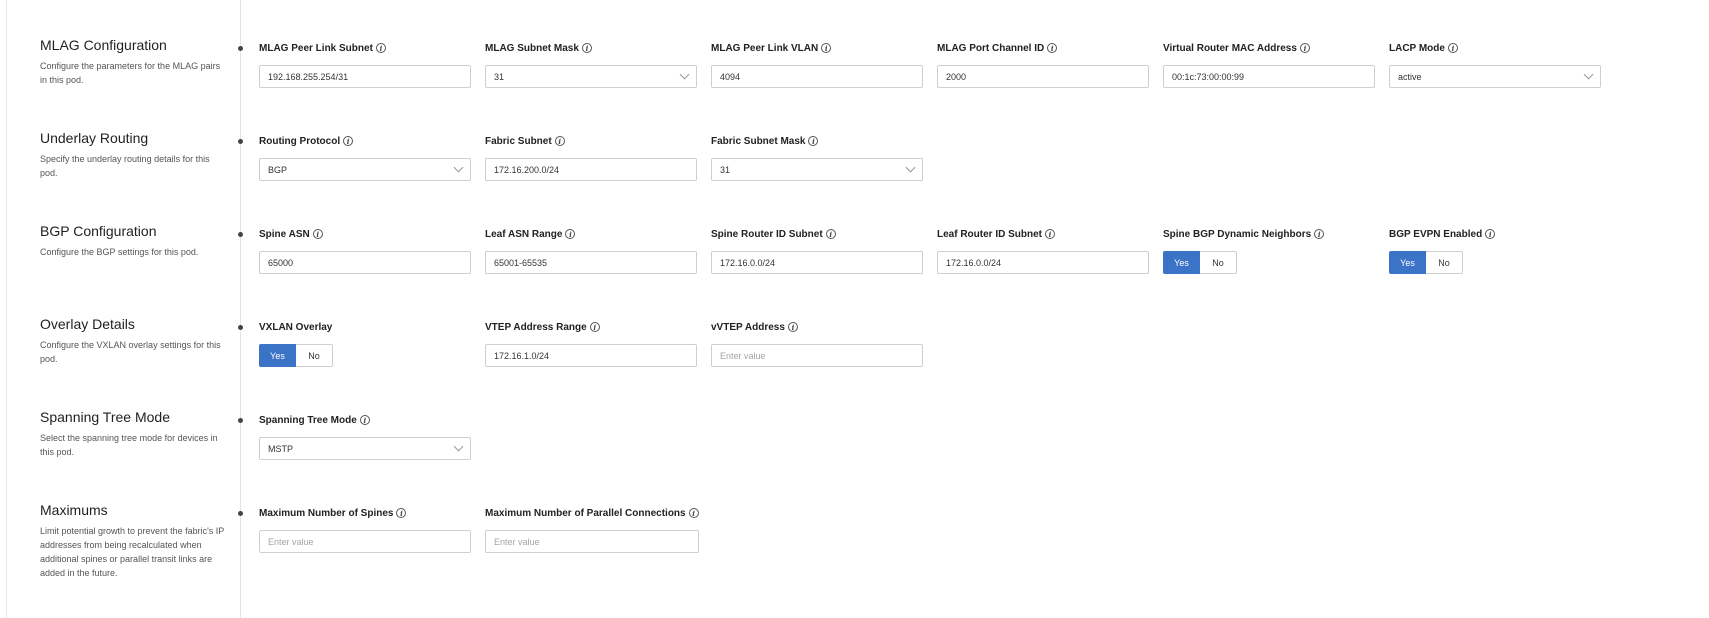 This screenshot has width=1709, height=618. What do you see at coordinates (817, 262) in the screenshot?
I see `spine-router-id-subnet-input` at bounding box center [817, 262].